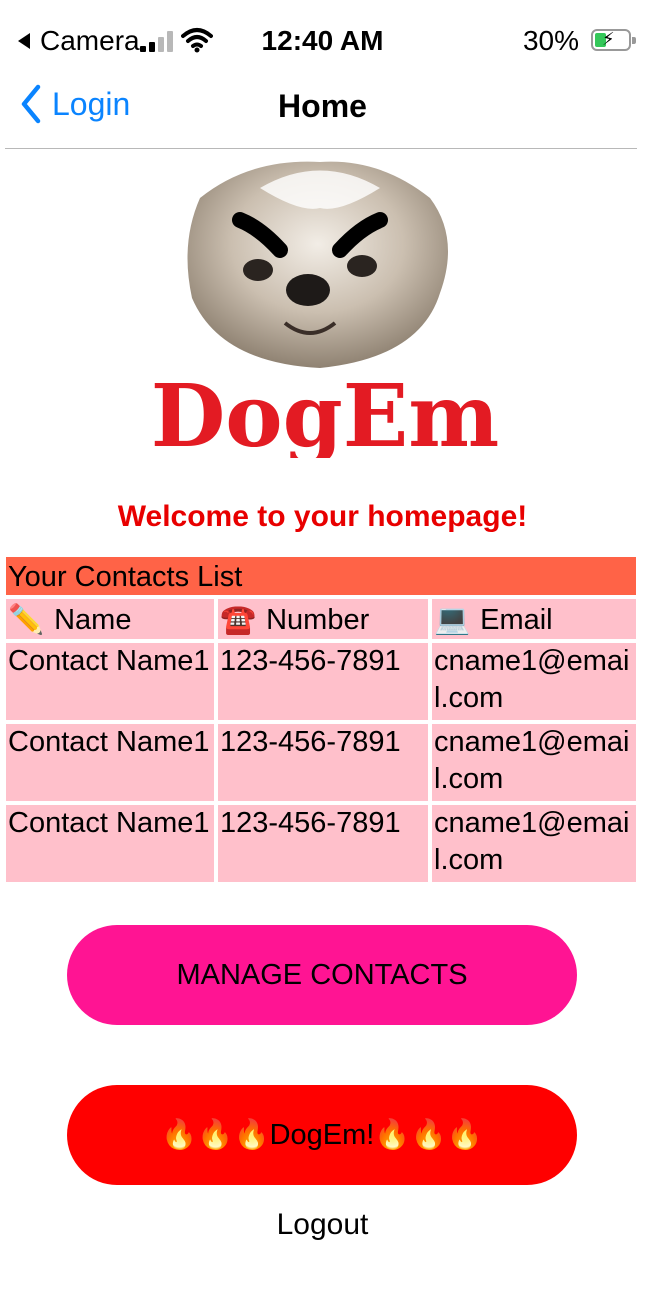 This screenshot has height=1290, width=645. I want to click on column-header-name: ✏️ Name, so click(110, 619).